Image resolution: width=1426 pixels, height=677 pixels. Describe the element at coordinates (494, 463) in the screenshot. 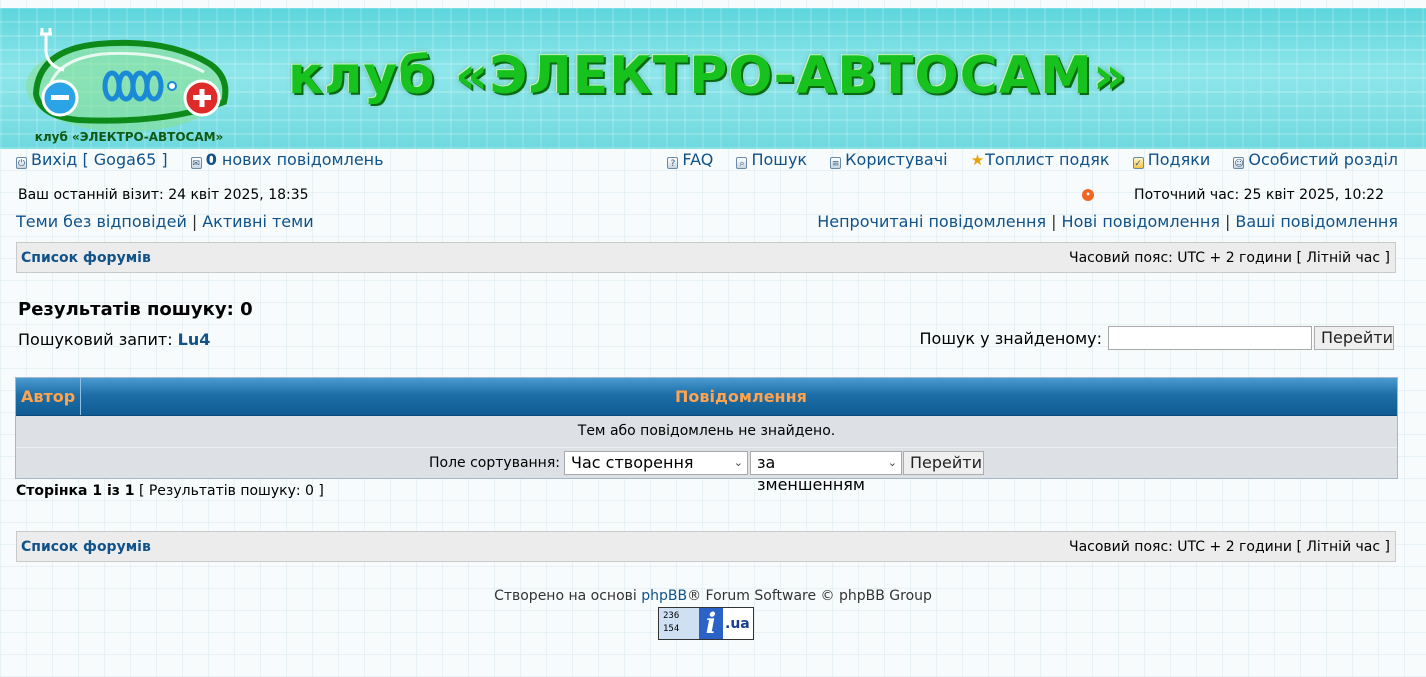

I see `sort-label: Поле сортування:` at that location.